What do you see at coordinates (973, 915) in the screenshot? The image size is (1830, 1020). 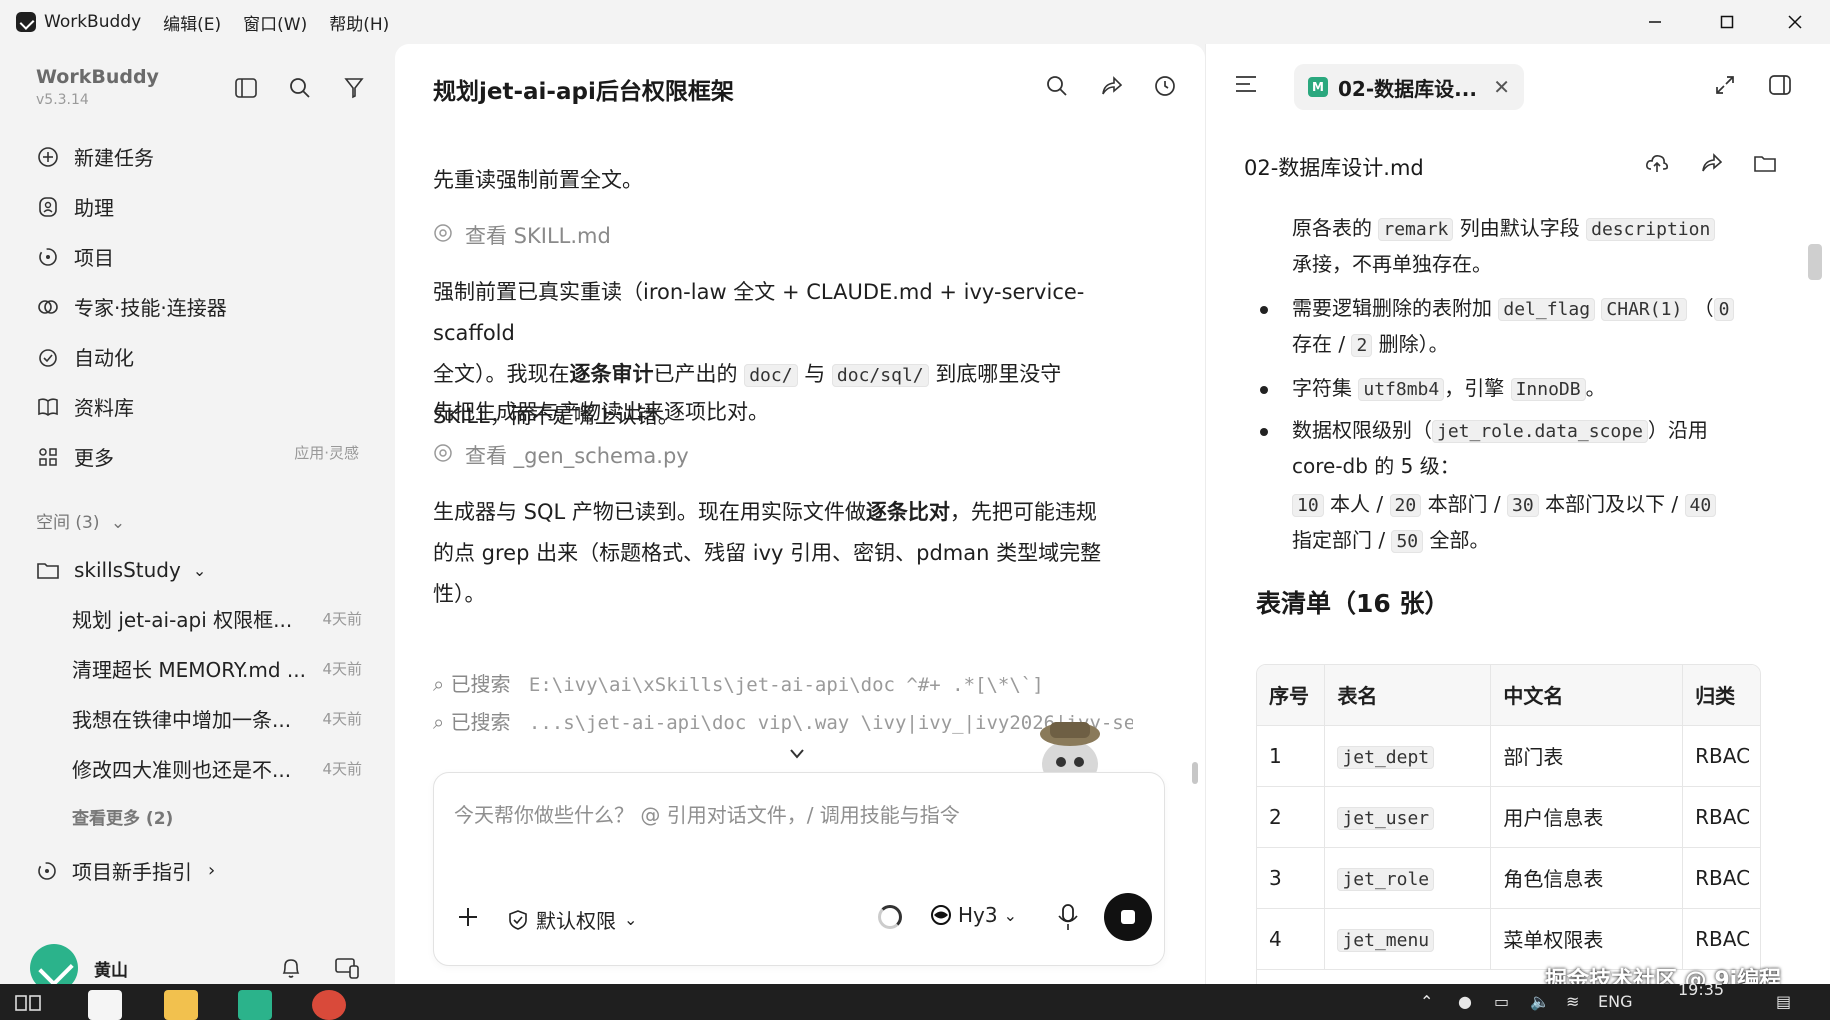 I see `model-selector: Hy3 ⌄` at bounding box center [973, 915].